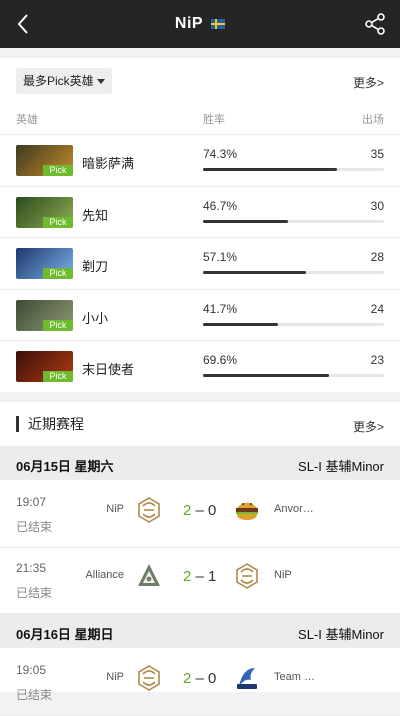 The image size is (400, 716). I want to click on team-right-name: NiP, so click(283, 575).